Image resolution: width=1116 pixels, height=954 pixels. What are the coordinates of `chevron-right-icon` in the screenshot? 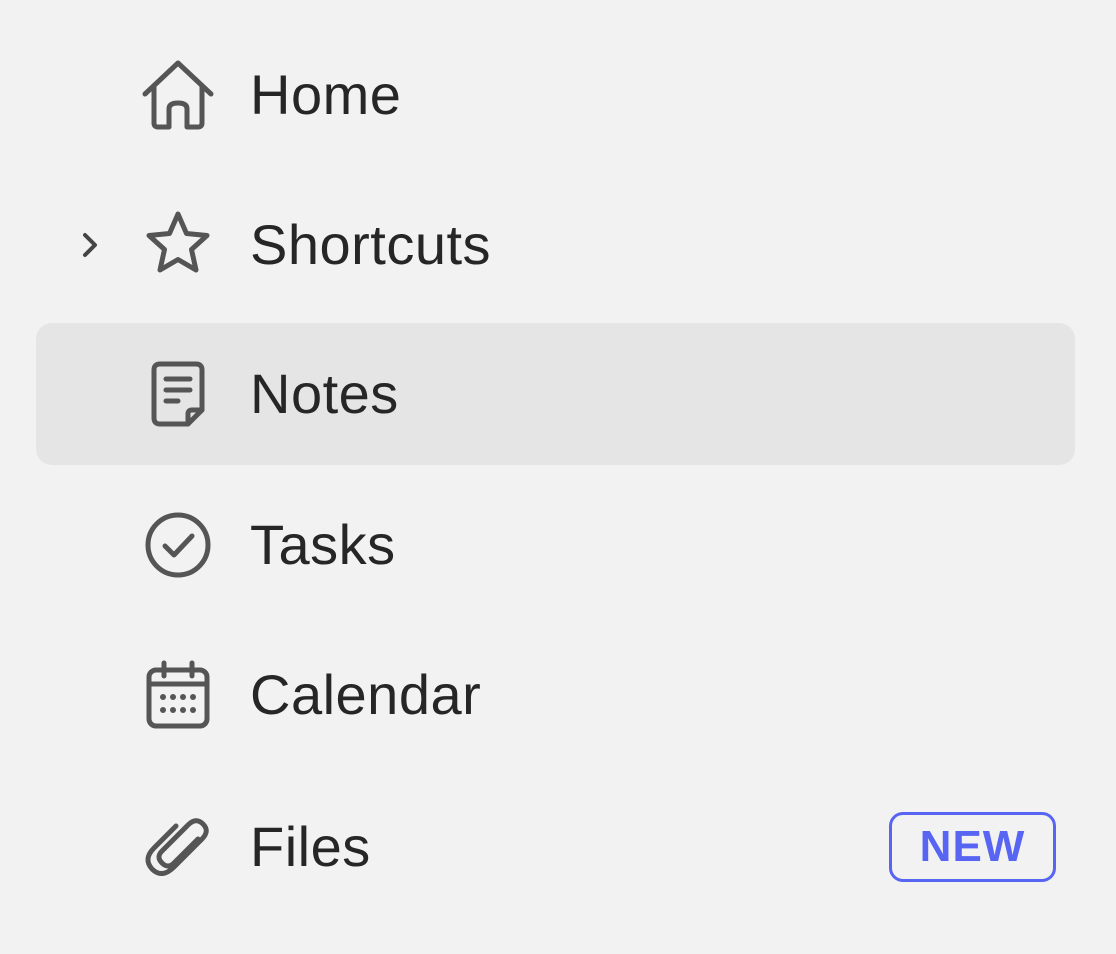 It's located at (90, 245).